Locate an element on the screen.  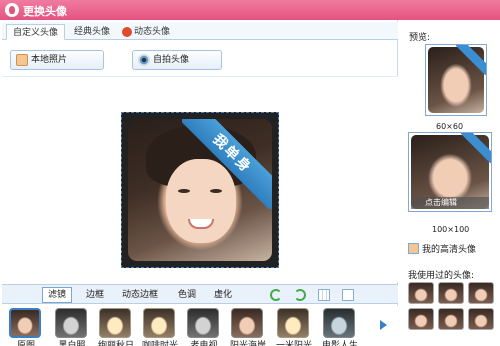
rotate-right-icon is located at coordinates (300, 295).